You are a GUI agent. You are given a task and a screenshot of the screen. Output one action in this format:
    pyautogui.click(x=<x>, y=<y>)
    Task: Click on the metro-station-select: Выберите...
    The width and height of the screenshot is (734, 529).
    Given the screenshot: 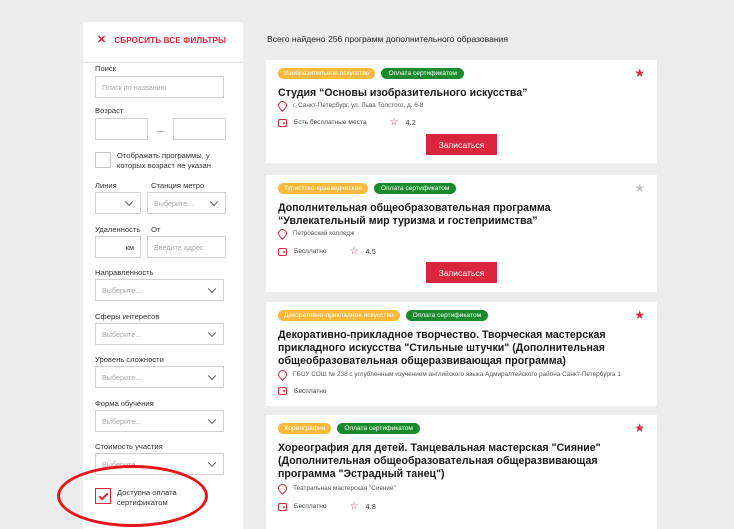 What is the action you would take?
    pyautogui.click(x=186, y=203)
    